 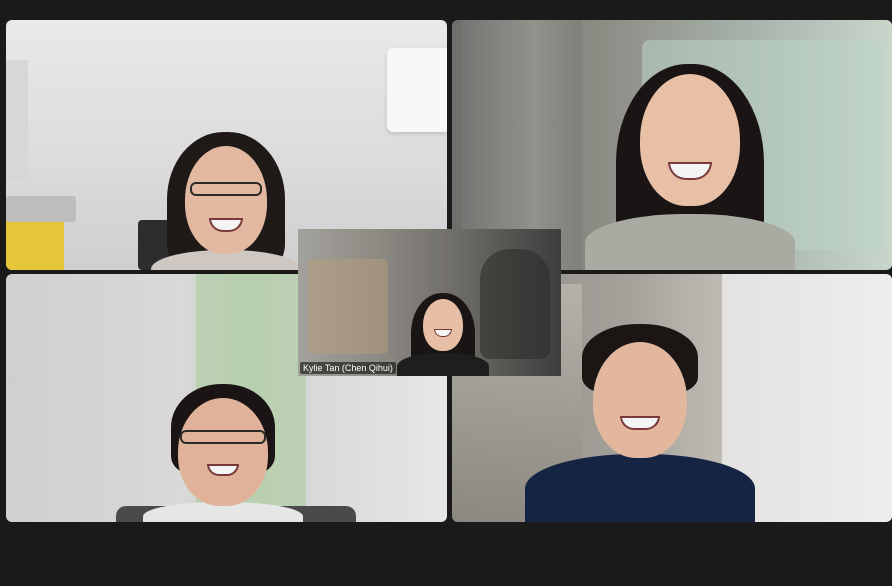 I want to click on bottom-blank-area, so click(x=446, y=555).